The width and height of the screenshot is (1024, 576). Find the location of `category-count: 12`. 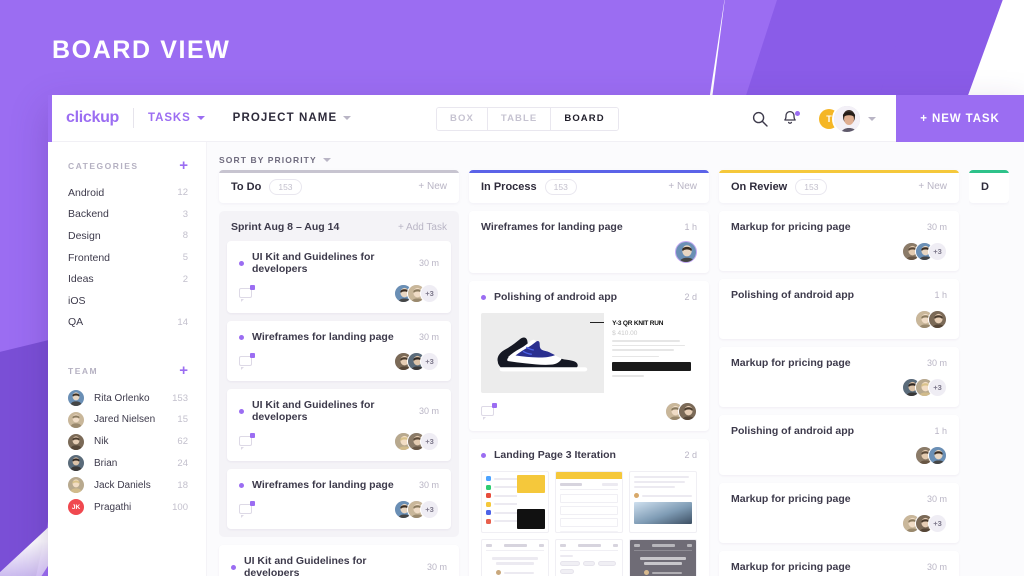

category-count: 12 is located at coordinates (182, 193).